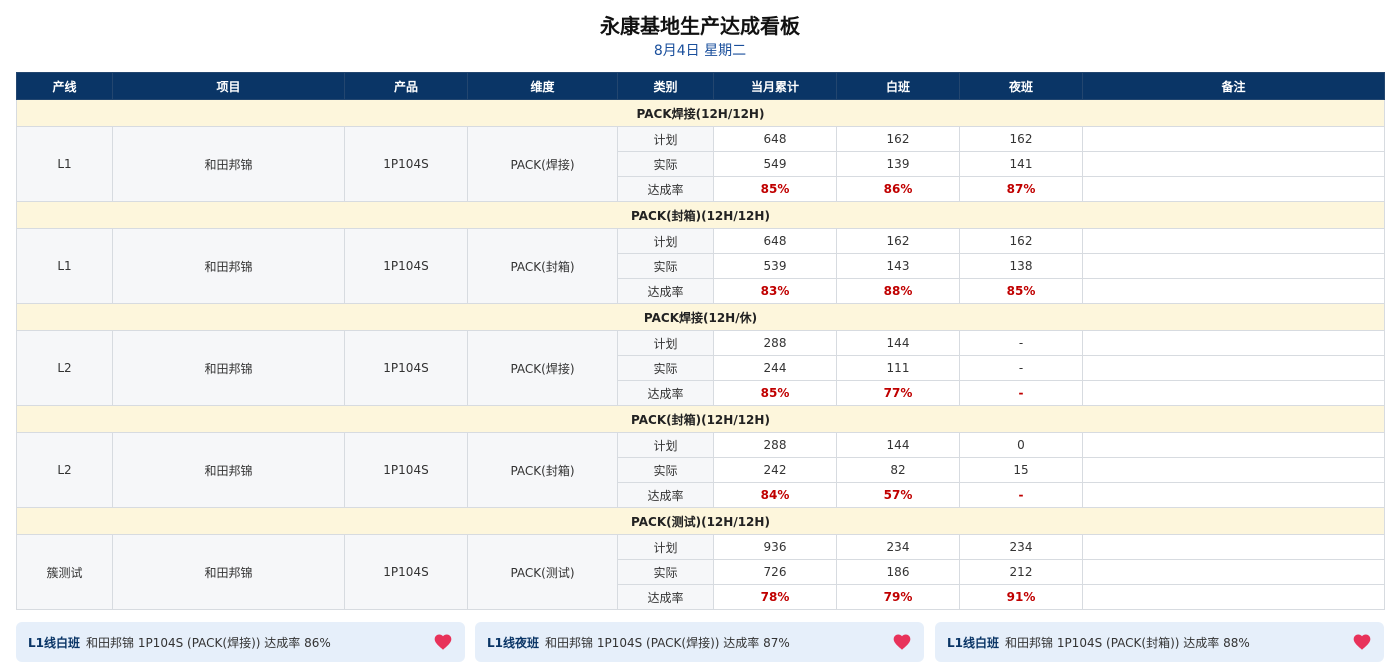 The height and width of the screenshot is (667, 1400). Describe the element at coordinates (898, 495) in the screenshot. I see `day-shift-cell: 57%` at that location.